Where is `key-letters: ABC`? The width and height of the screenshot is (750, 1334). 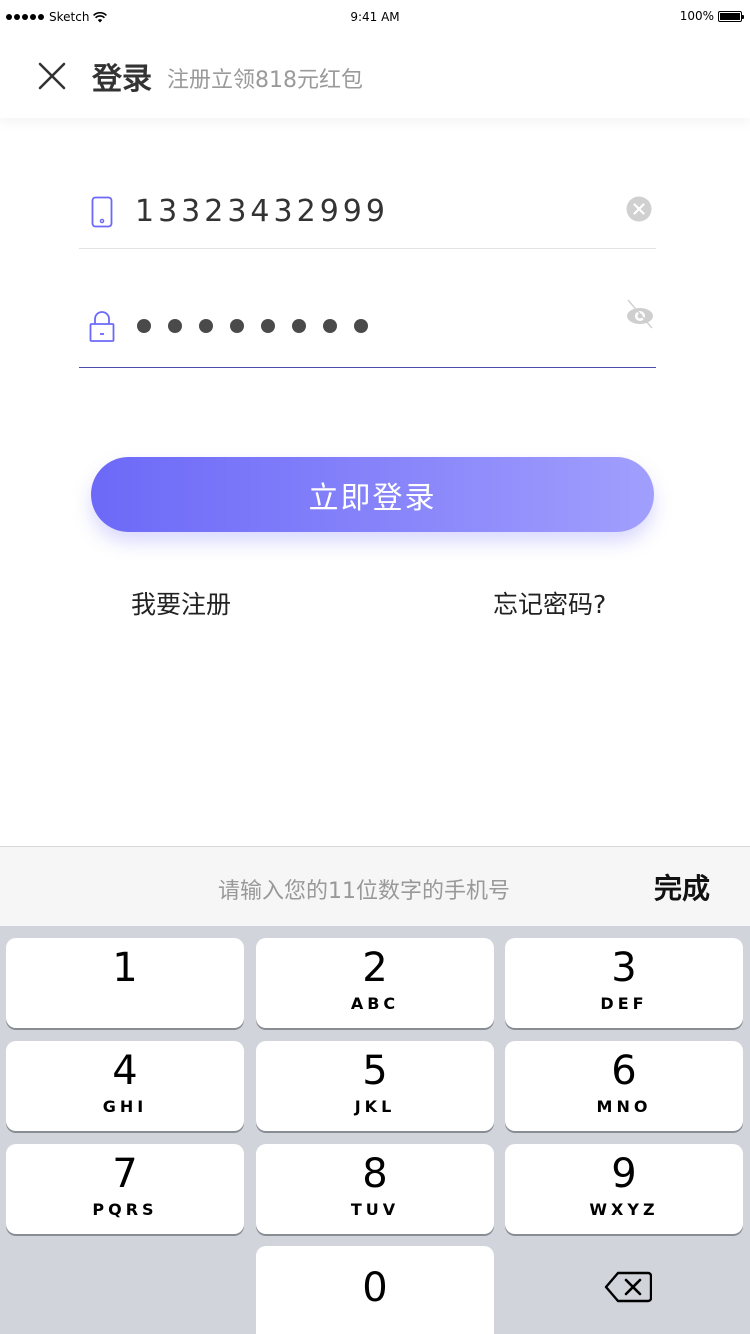
key-letters: ABC is located at coordinates (375, 1003).